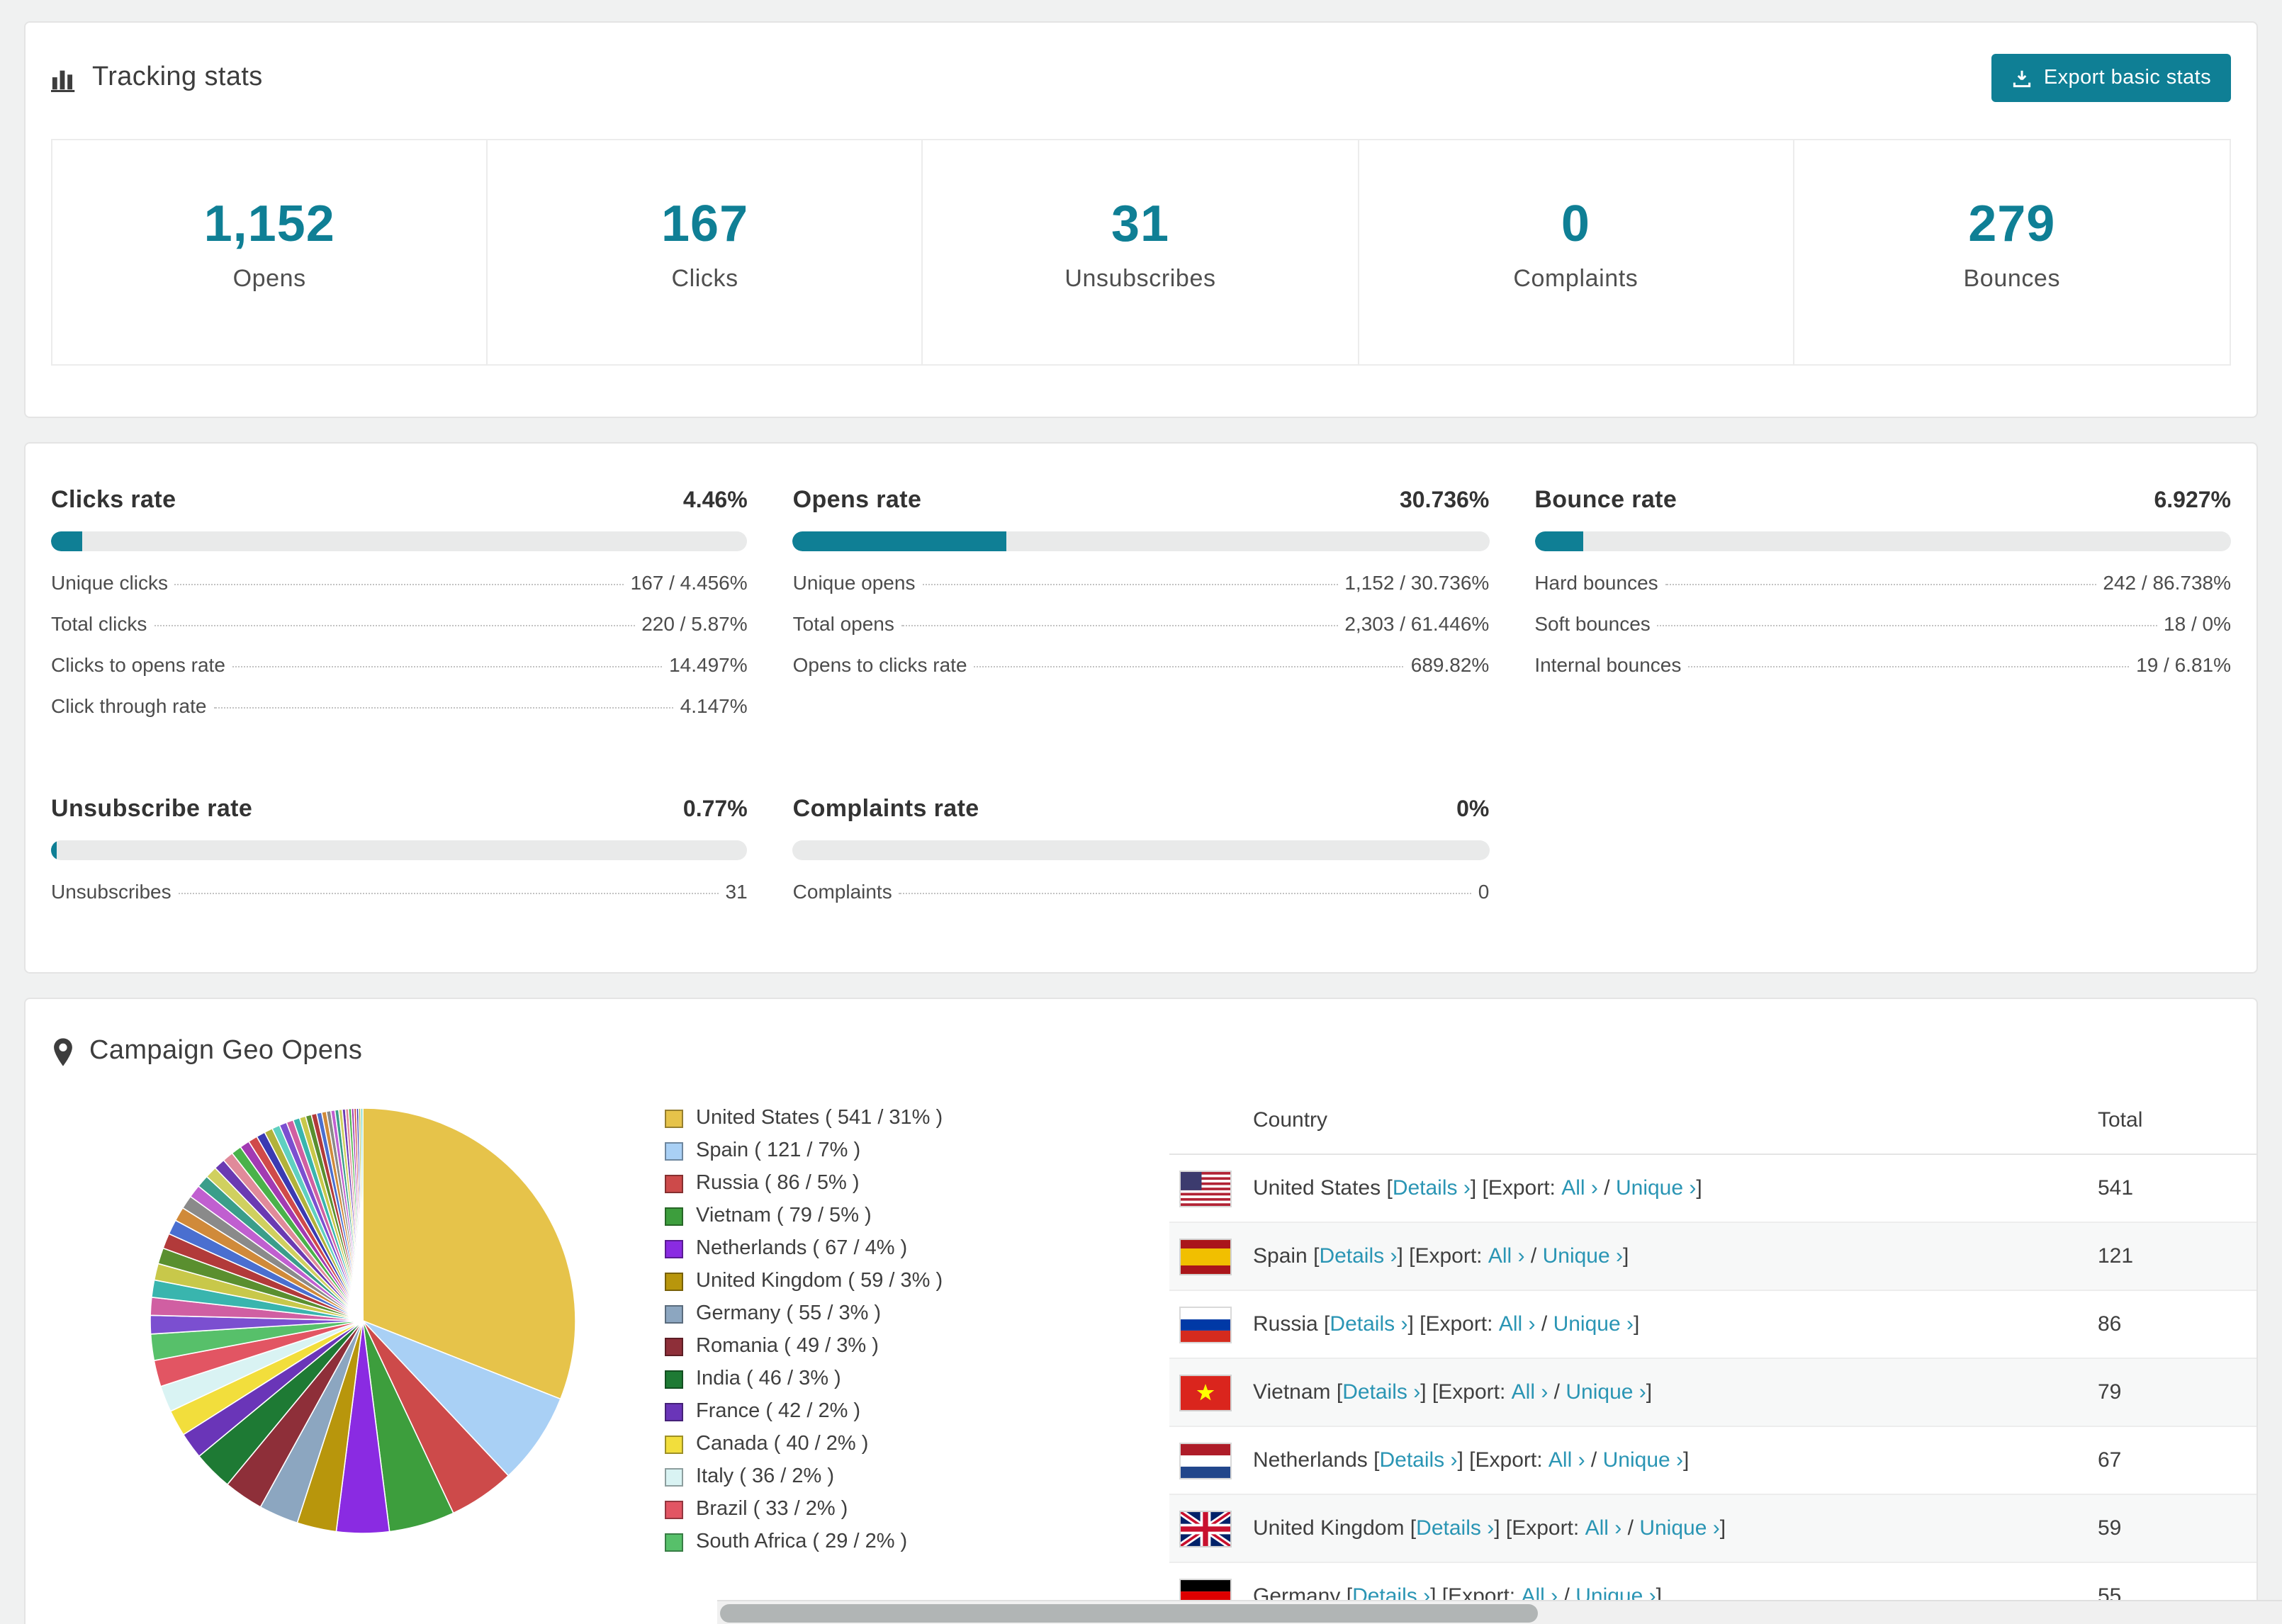  What do you see at coordinates (2116, 1188) in the screenshot?
I see `total-cell: 541` at bounding box center [2116, 1188].